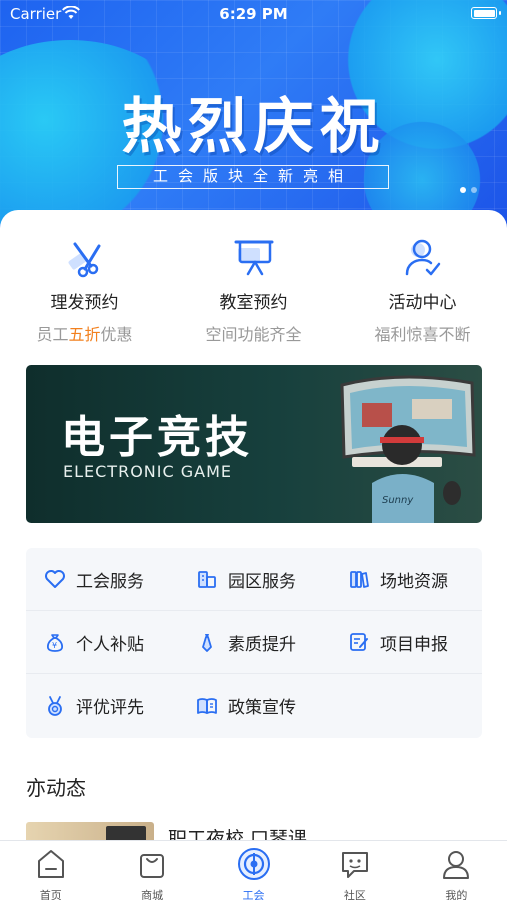 The image size is (507, 900). I want to click on medal-icon, so click(55, 705).